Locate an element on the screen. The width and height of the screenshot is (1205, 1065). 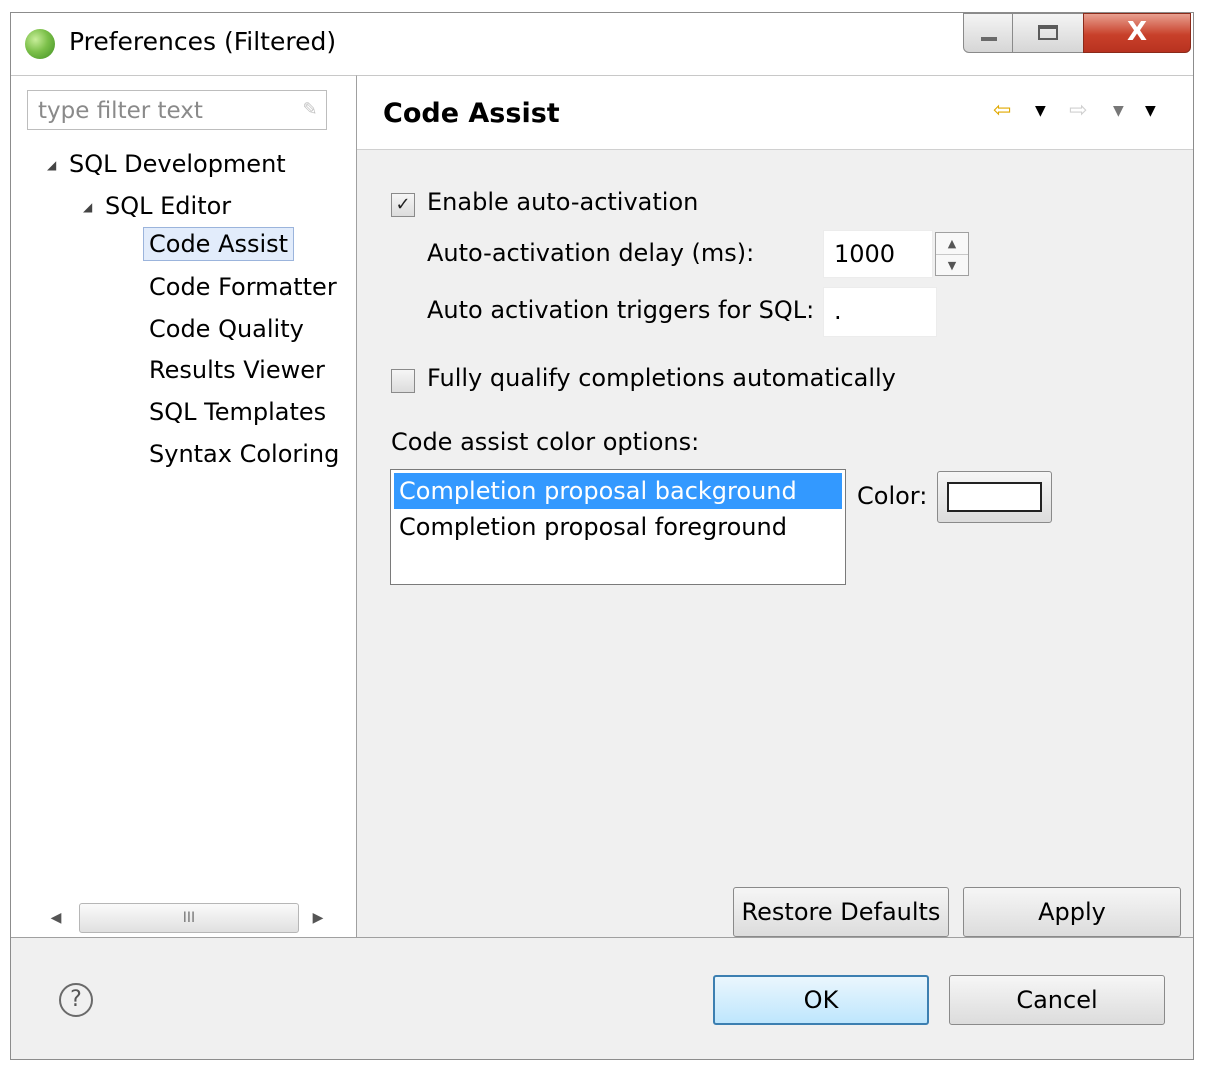
list-item: Completion proposal background is located at coordinates (618, 491).